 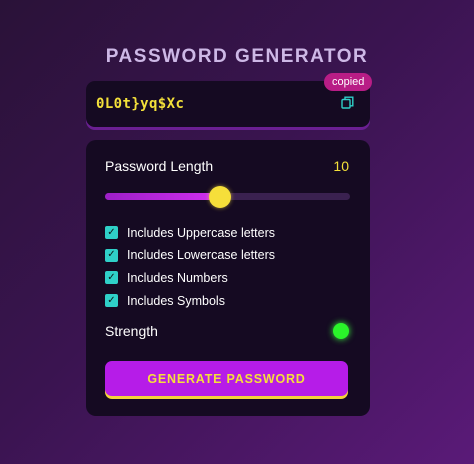 What do you see at coordinates (177, 277) in the screenshot?
I see `option-label: Includes Numbers` at bounding box center [177, 277].